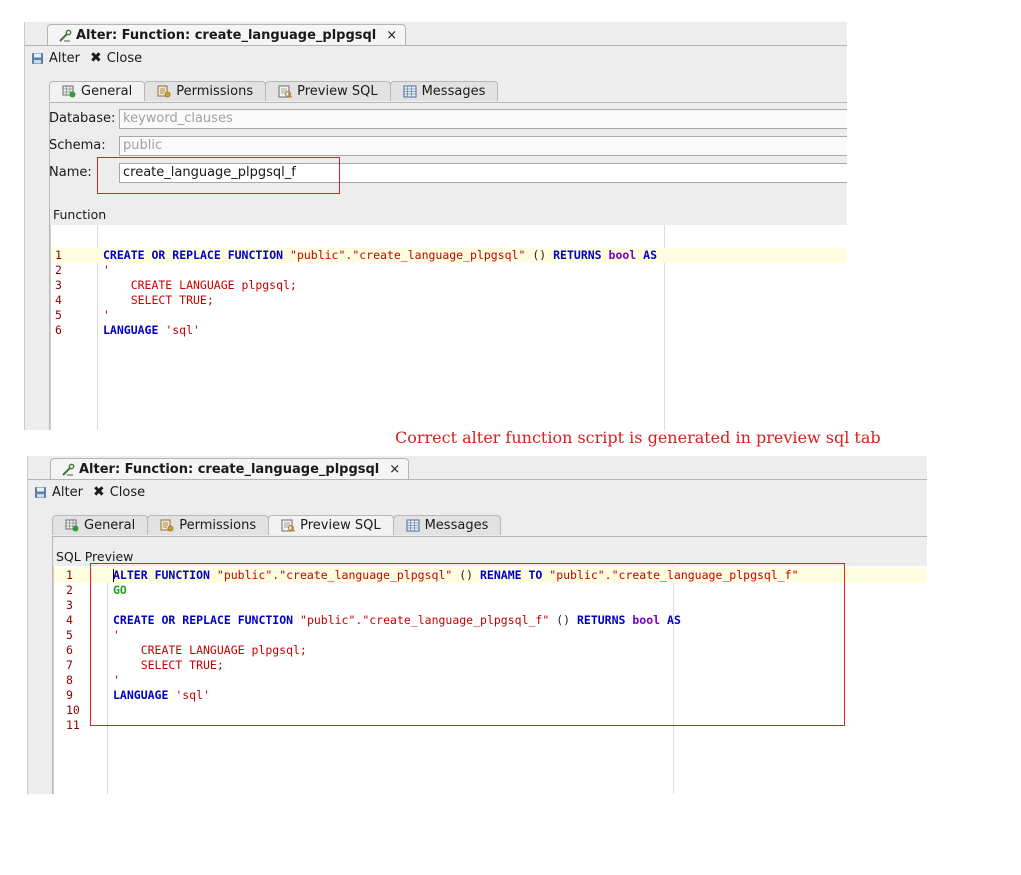 The height and width of the screenshot is (875, 1021). What do you see at coordinates (622, 255) in the screenshot?
I see `code-token: bool` at bounding box center [622, 255].